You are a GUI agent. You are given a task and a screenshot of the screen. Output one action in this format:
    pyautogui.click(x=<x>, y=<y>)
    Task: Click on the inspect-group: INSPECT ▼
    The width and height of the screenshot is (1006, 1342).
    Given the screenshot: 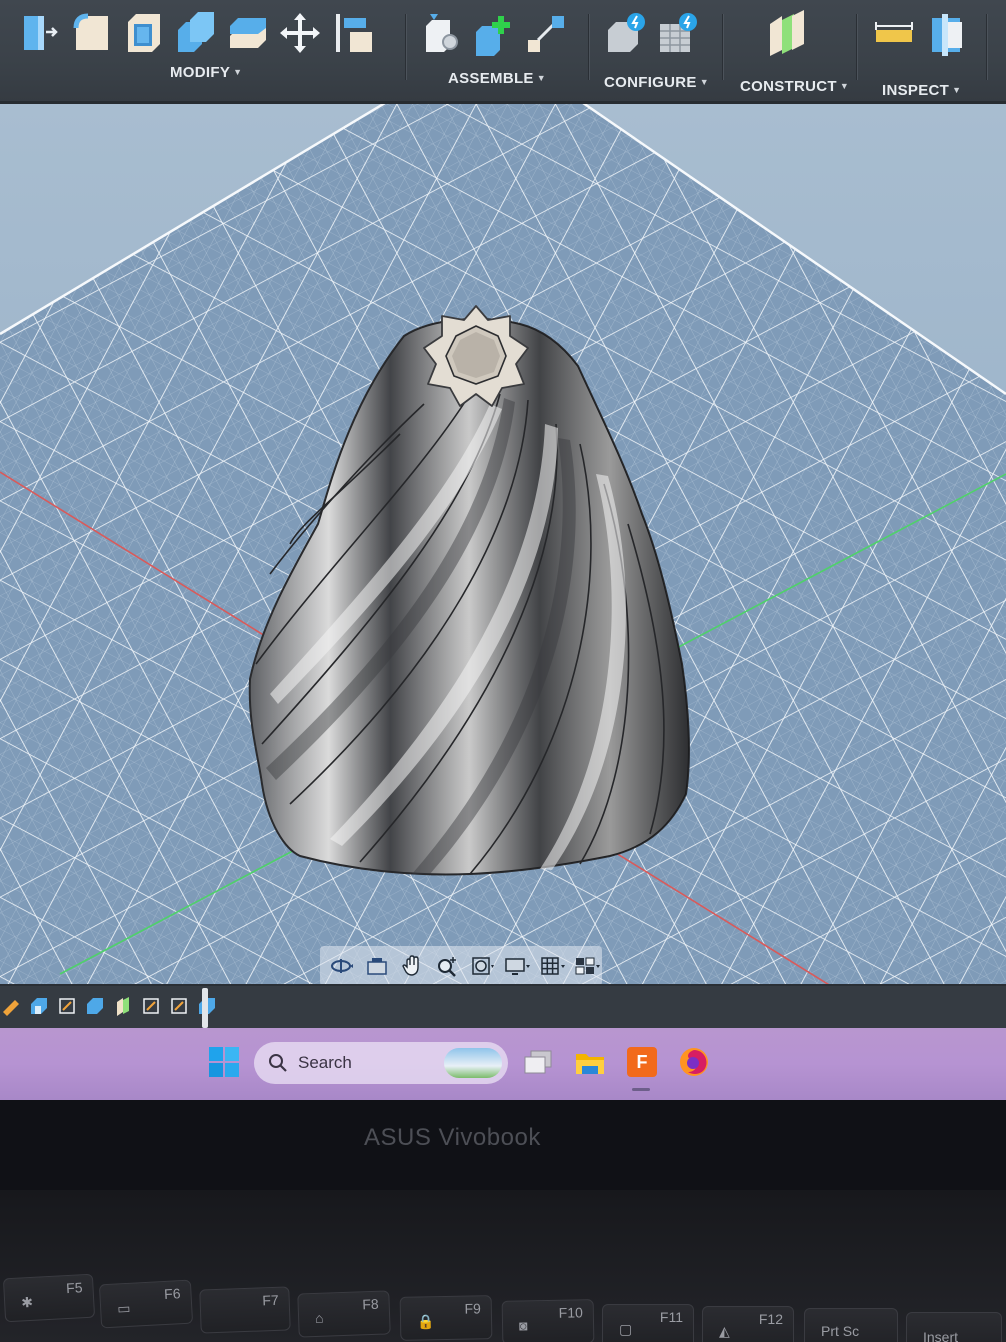 What is the action you would take?
    pyautogui.click(x=927, y=50)
    